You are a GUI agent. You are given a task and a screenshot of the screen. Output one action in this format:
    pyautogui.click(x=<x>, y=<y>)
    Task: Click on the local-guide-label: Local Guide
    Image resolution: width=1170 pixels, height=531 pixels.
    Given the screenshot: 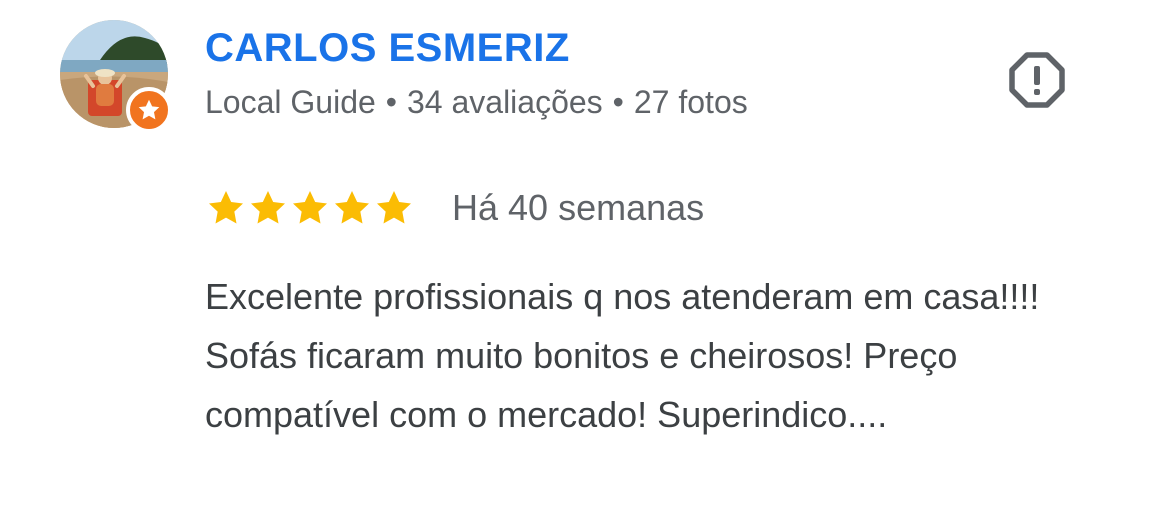 What is the action you would take?
    pyautogui.click(x=290, y=102)
    